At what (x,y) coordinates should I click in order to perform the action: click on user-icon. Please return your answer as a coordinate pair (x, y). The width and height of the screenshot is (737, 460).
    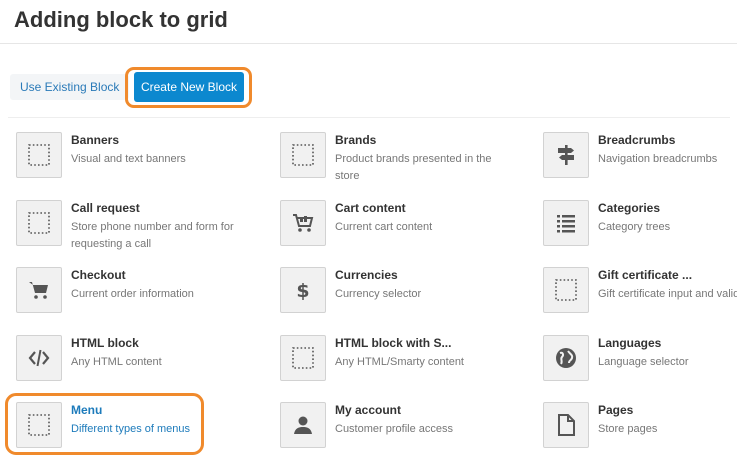
    Looking at the image, I should click on (303, 425).